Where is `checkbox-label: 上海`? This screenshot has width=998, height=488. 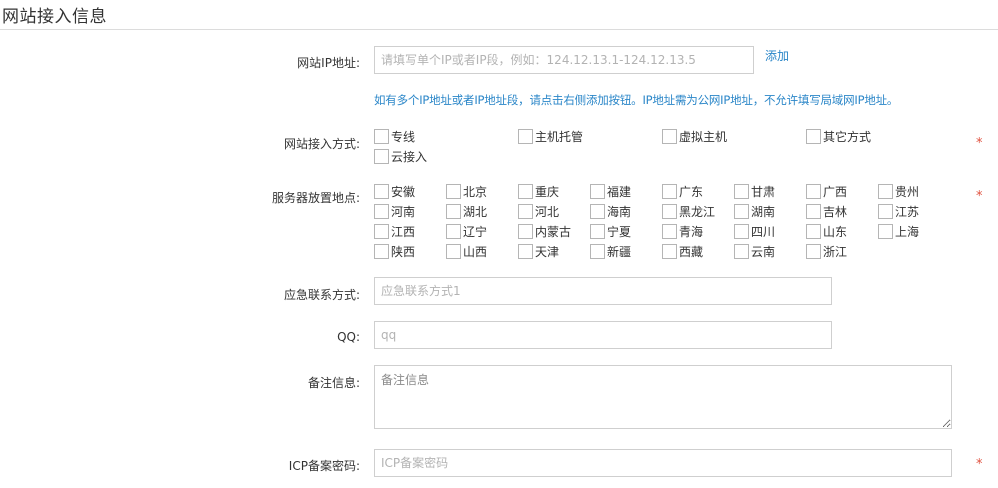
checkbox-label: 上海 is located at coordinates (907, 232).